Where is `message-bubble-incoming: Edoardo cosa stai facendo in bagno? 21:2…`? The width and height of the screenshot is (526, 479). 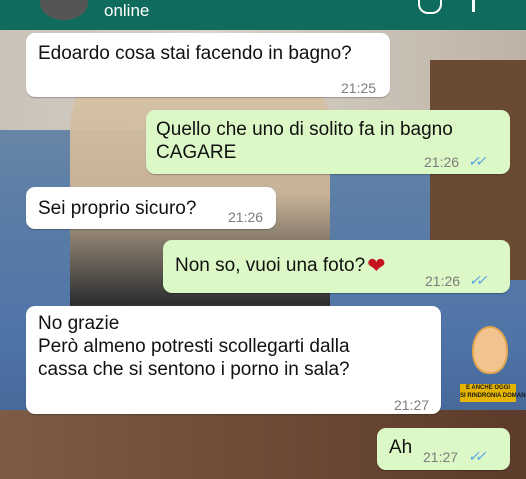 message-bubble-incoming: Edoardo cosa stai facendo in bagno? 21:2… is located at coordinates (208, 65).